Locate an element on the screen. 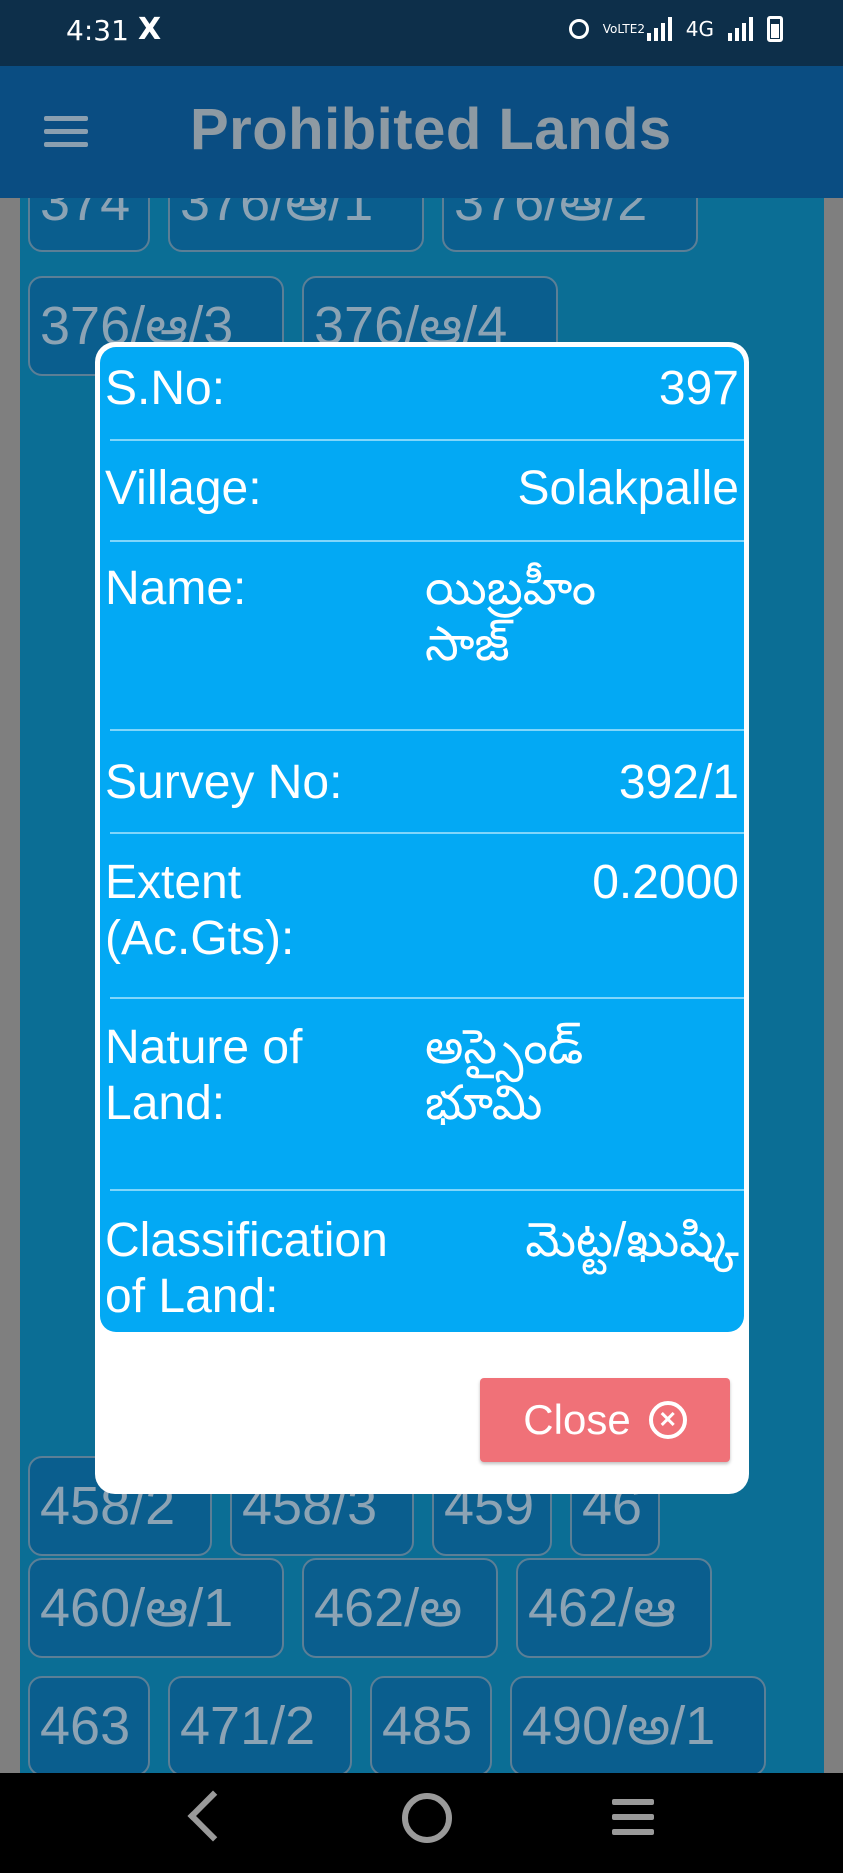  battery-icon is located at coordinates (775, 29).